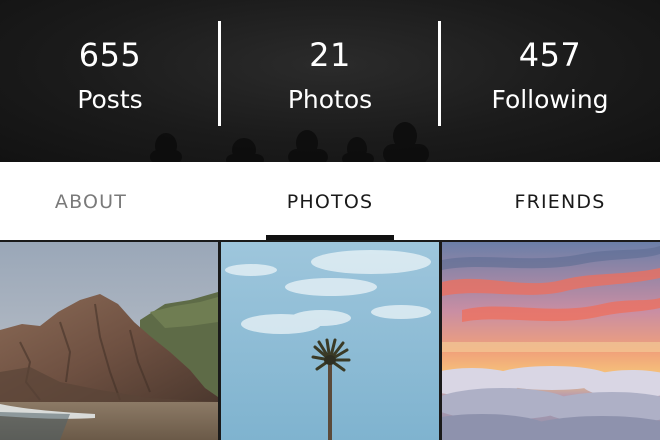  I want to click on tab-friends: FRIENDS, so click(555, 201).